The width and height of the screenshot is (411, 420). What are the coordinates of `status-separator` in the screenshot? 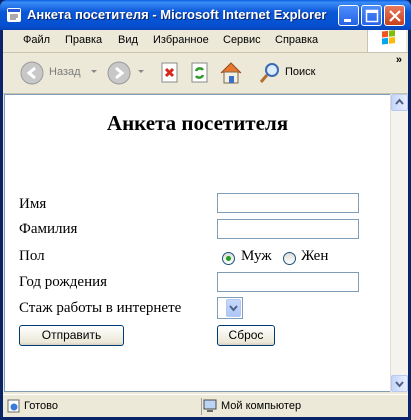 It's located at (201, 406).